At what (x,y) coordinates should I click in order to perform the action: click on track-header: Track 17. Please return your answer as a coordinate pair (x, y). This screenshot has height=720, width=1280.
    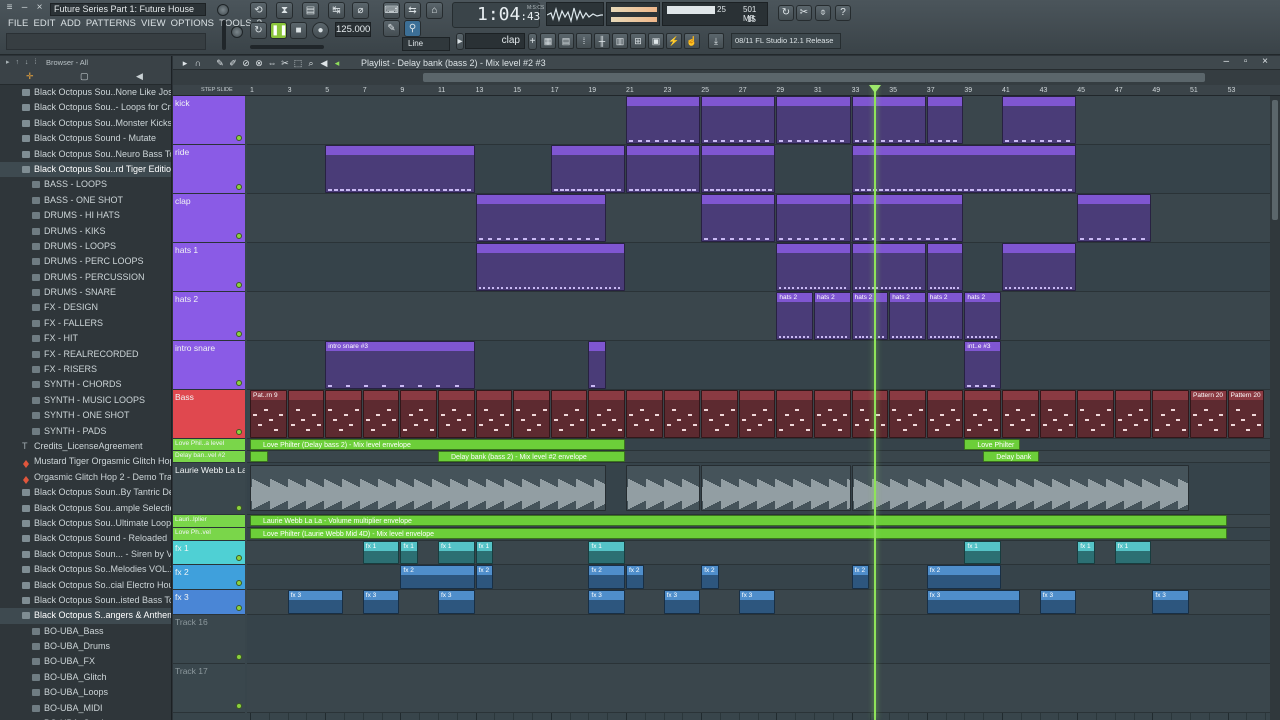
    Looking at the image, I should click on (209, 688).